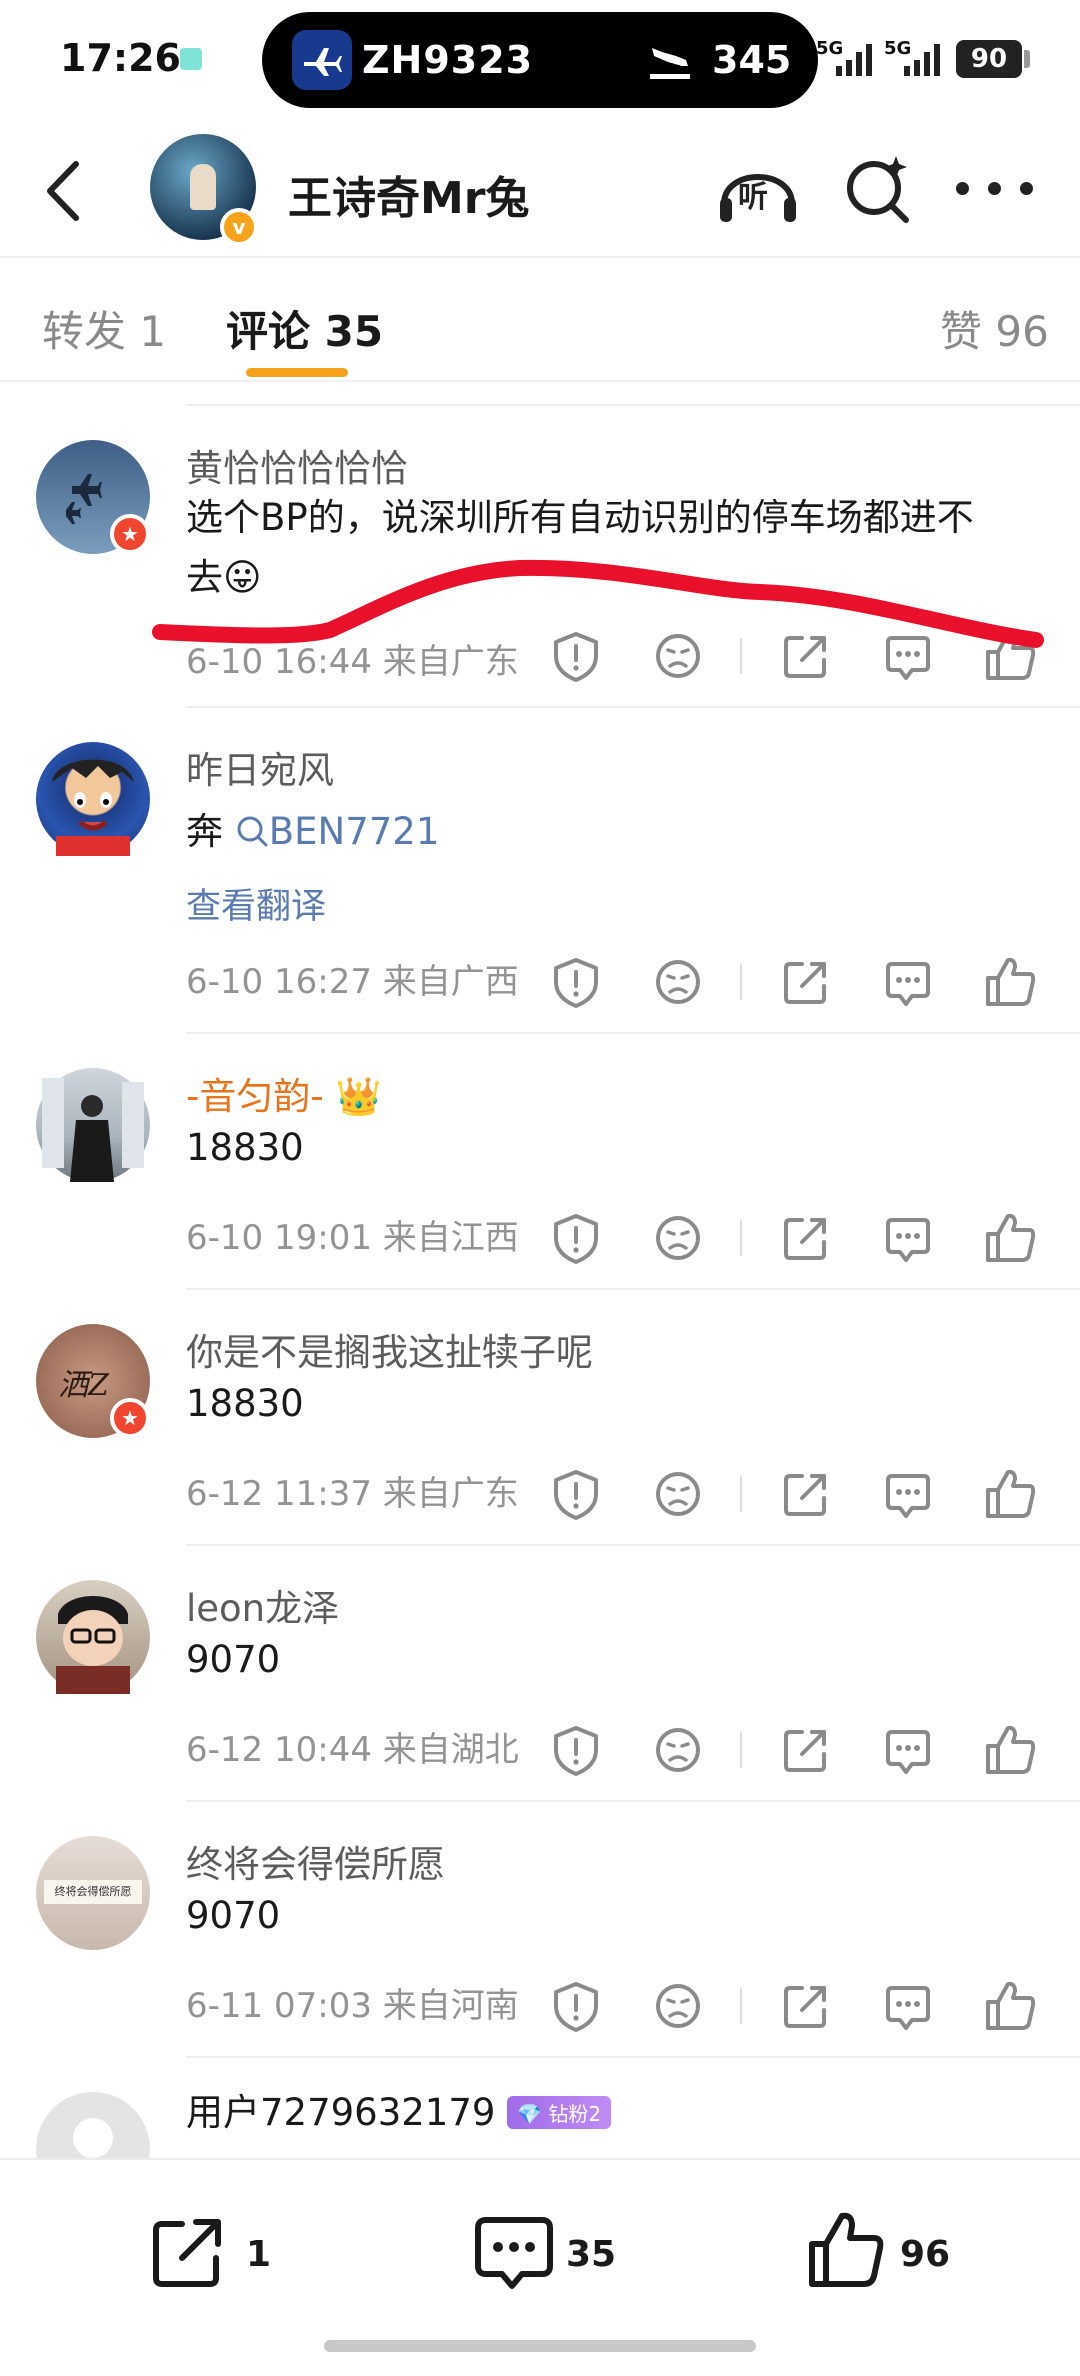 The height and width of the screenshot is (2376, 1080). What do you see at coordinates (389, 1349) in the screenshot?
I see `commenter-name: 你是不是搁我这扯犊子呢` at bounding box center [389, 1349].